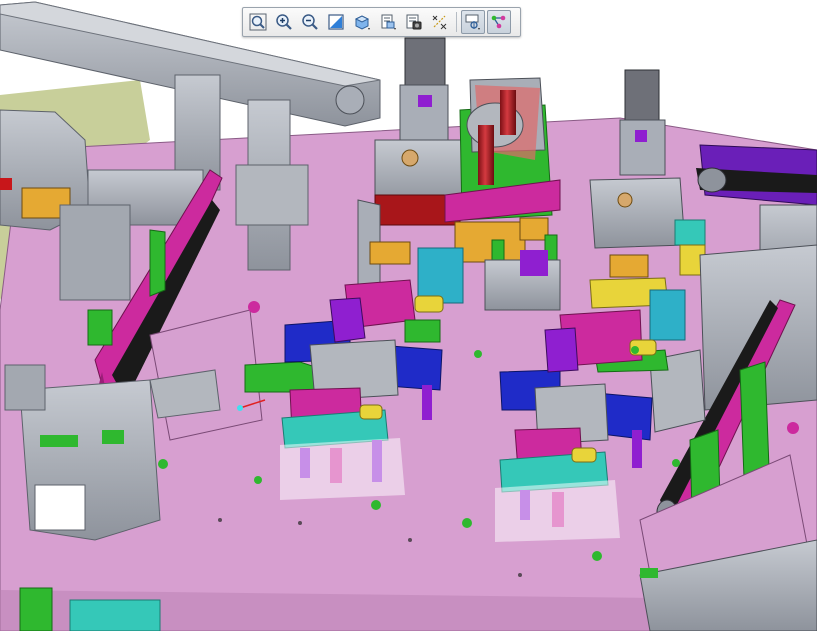 The width and height of the screenshot is (817, 631). Describe the element at coordinates (25, 387) in the screenshot. I see `left-end-cap` at that location.